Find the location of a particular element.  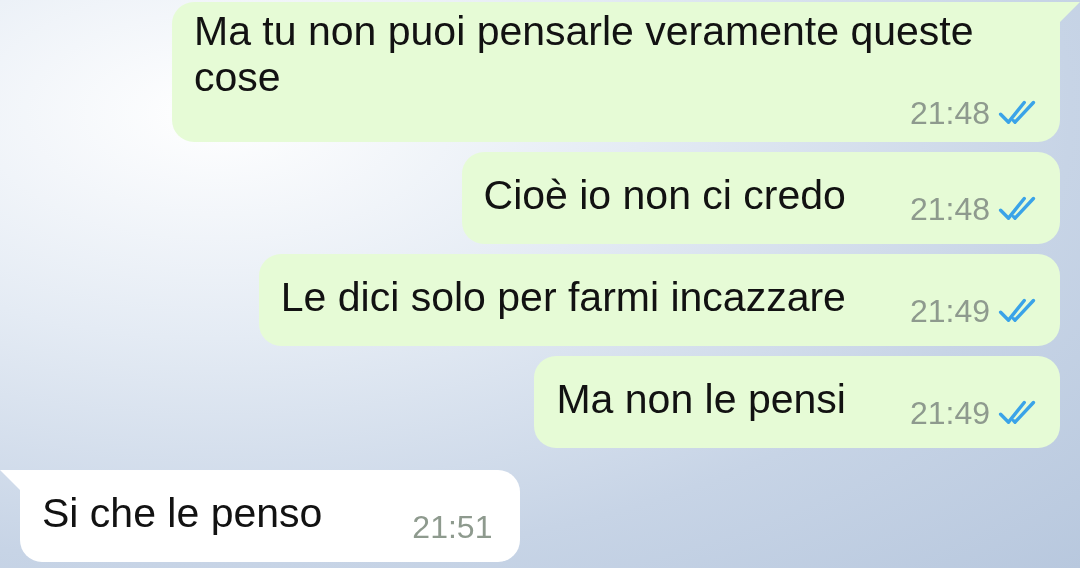

message-text: Cioè io non ci credo is located at coordinates (664, 195).